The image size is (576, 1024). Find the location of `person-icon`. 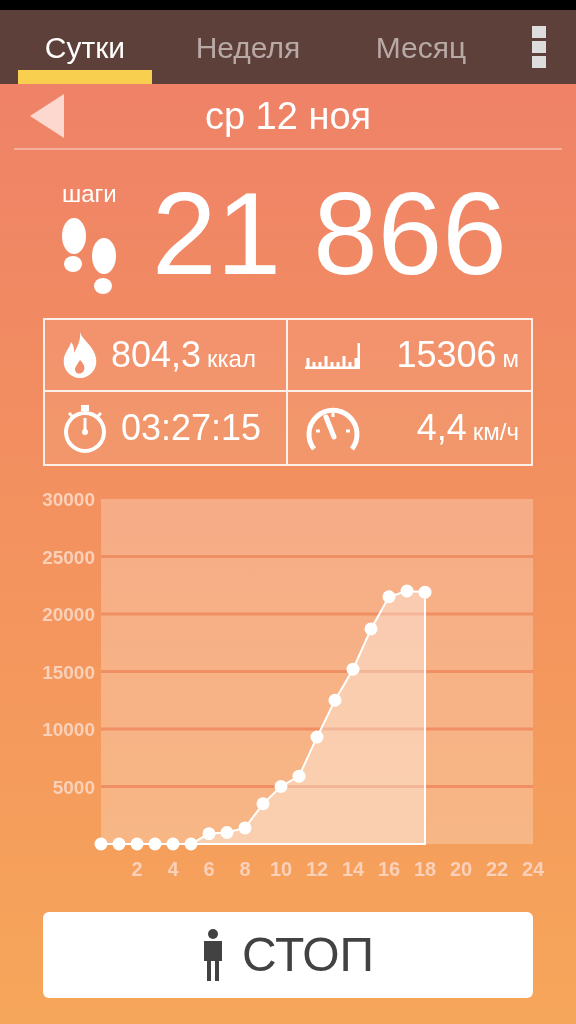

person-icon is located at coordinates (212, 955).